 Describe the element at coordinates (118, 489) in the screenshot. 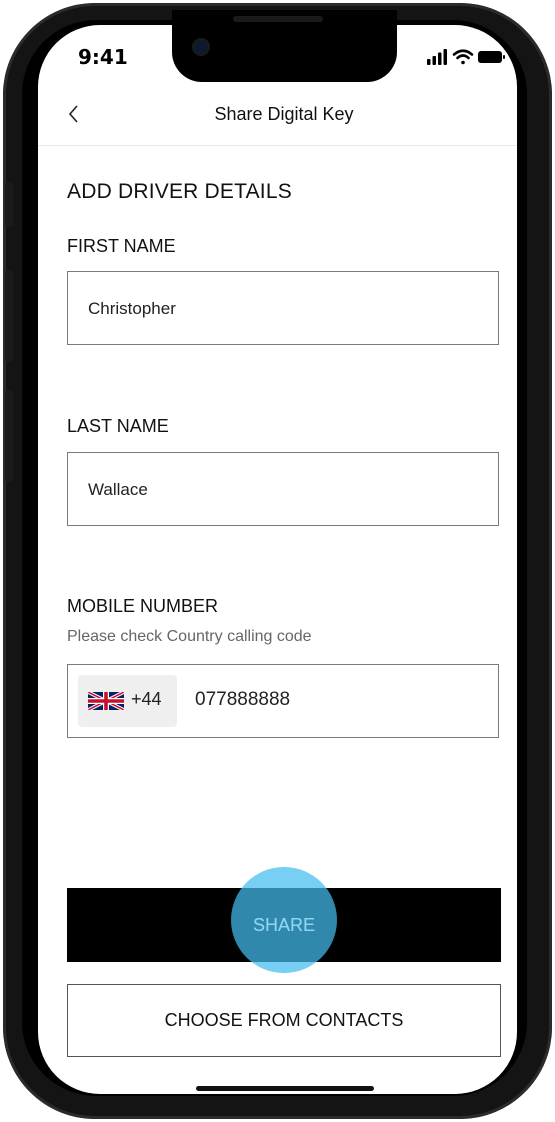

I see `last-name-value: Wallace` at that location.